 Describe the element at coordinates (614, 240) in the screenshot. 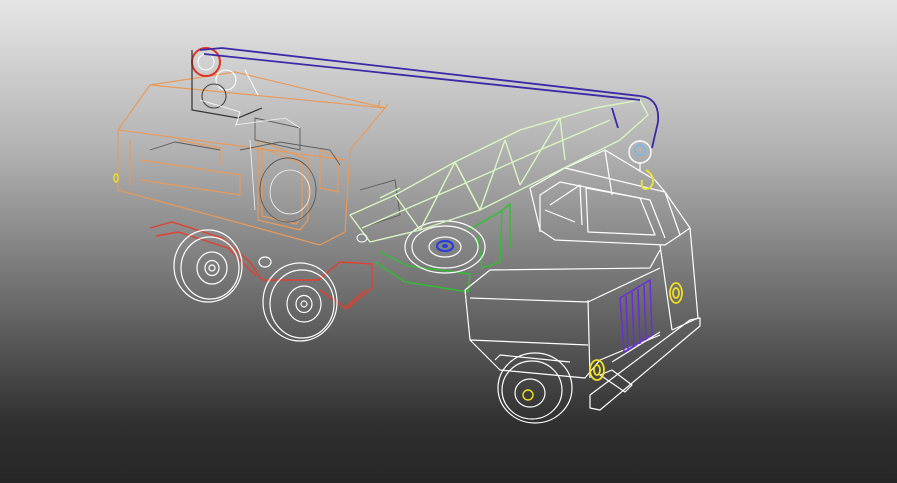

I see `driver-cab` at that location.